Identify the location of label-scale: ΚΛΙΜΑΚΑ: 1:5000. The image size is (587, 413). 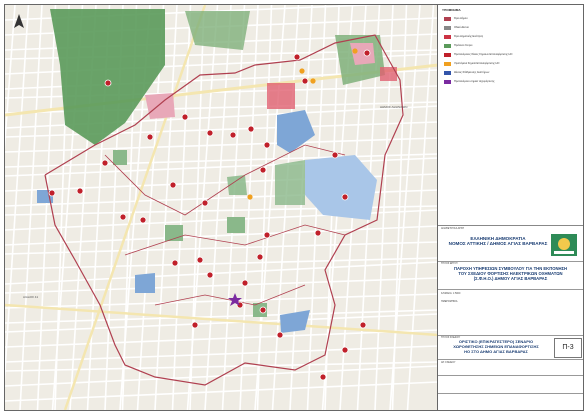
(451, 293).